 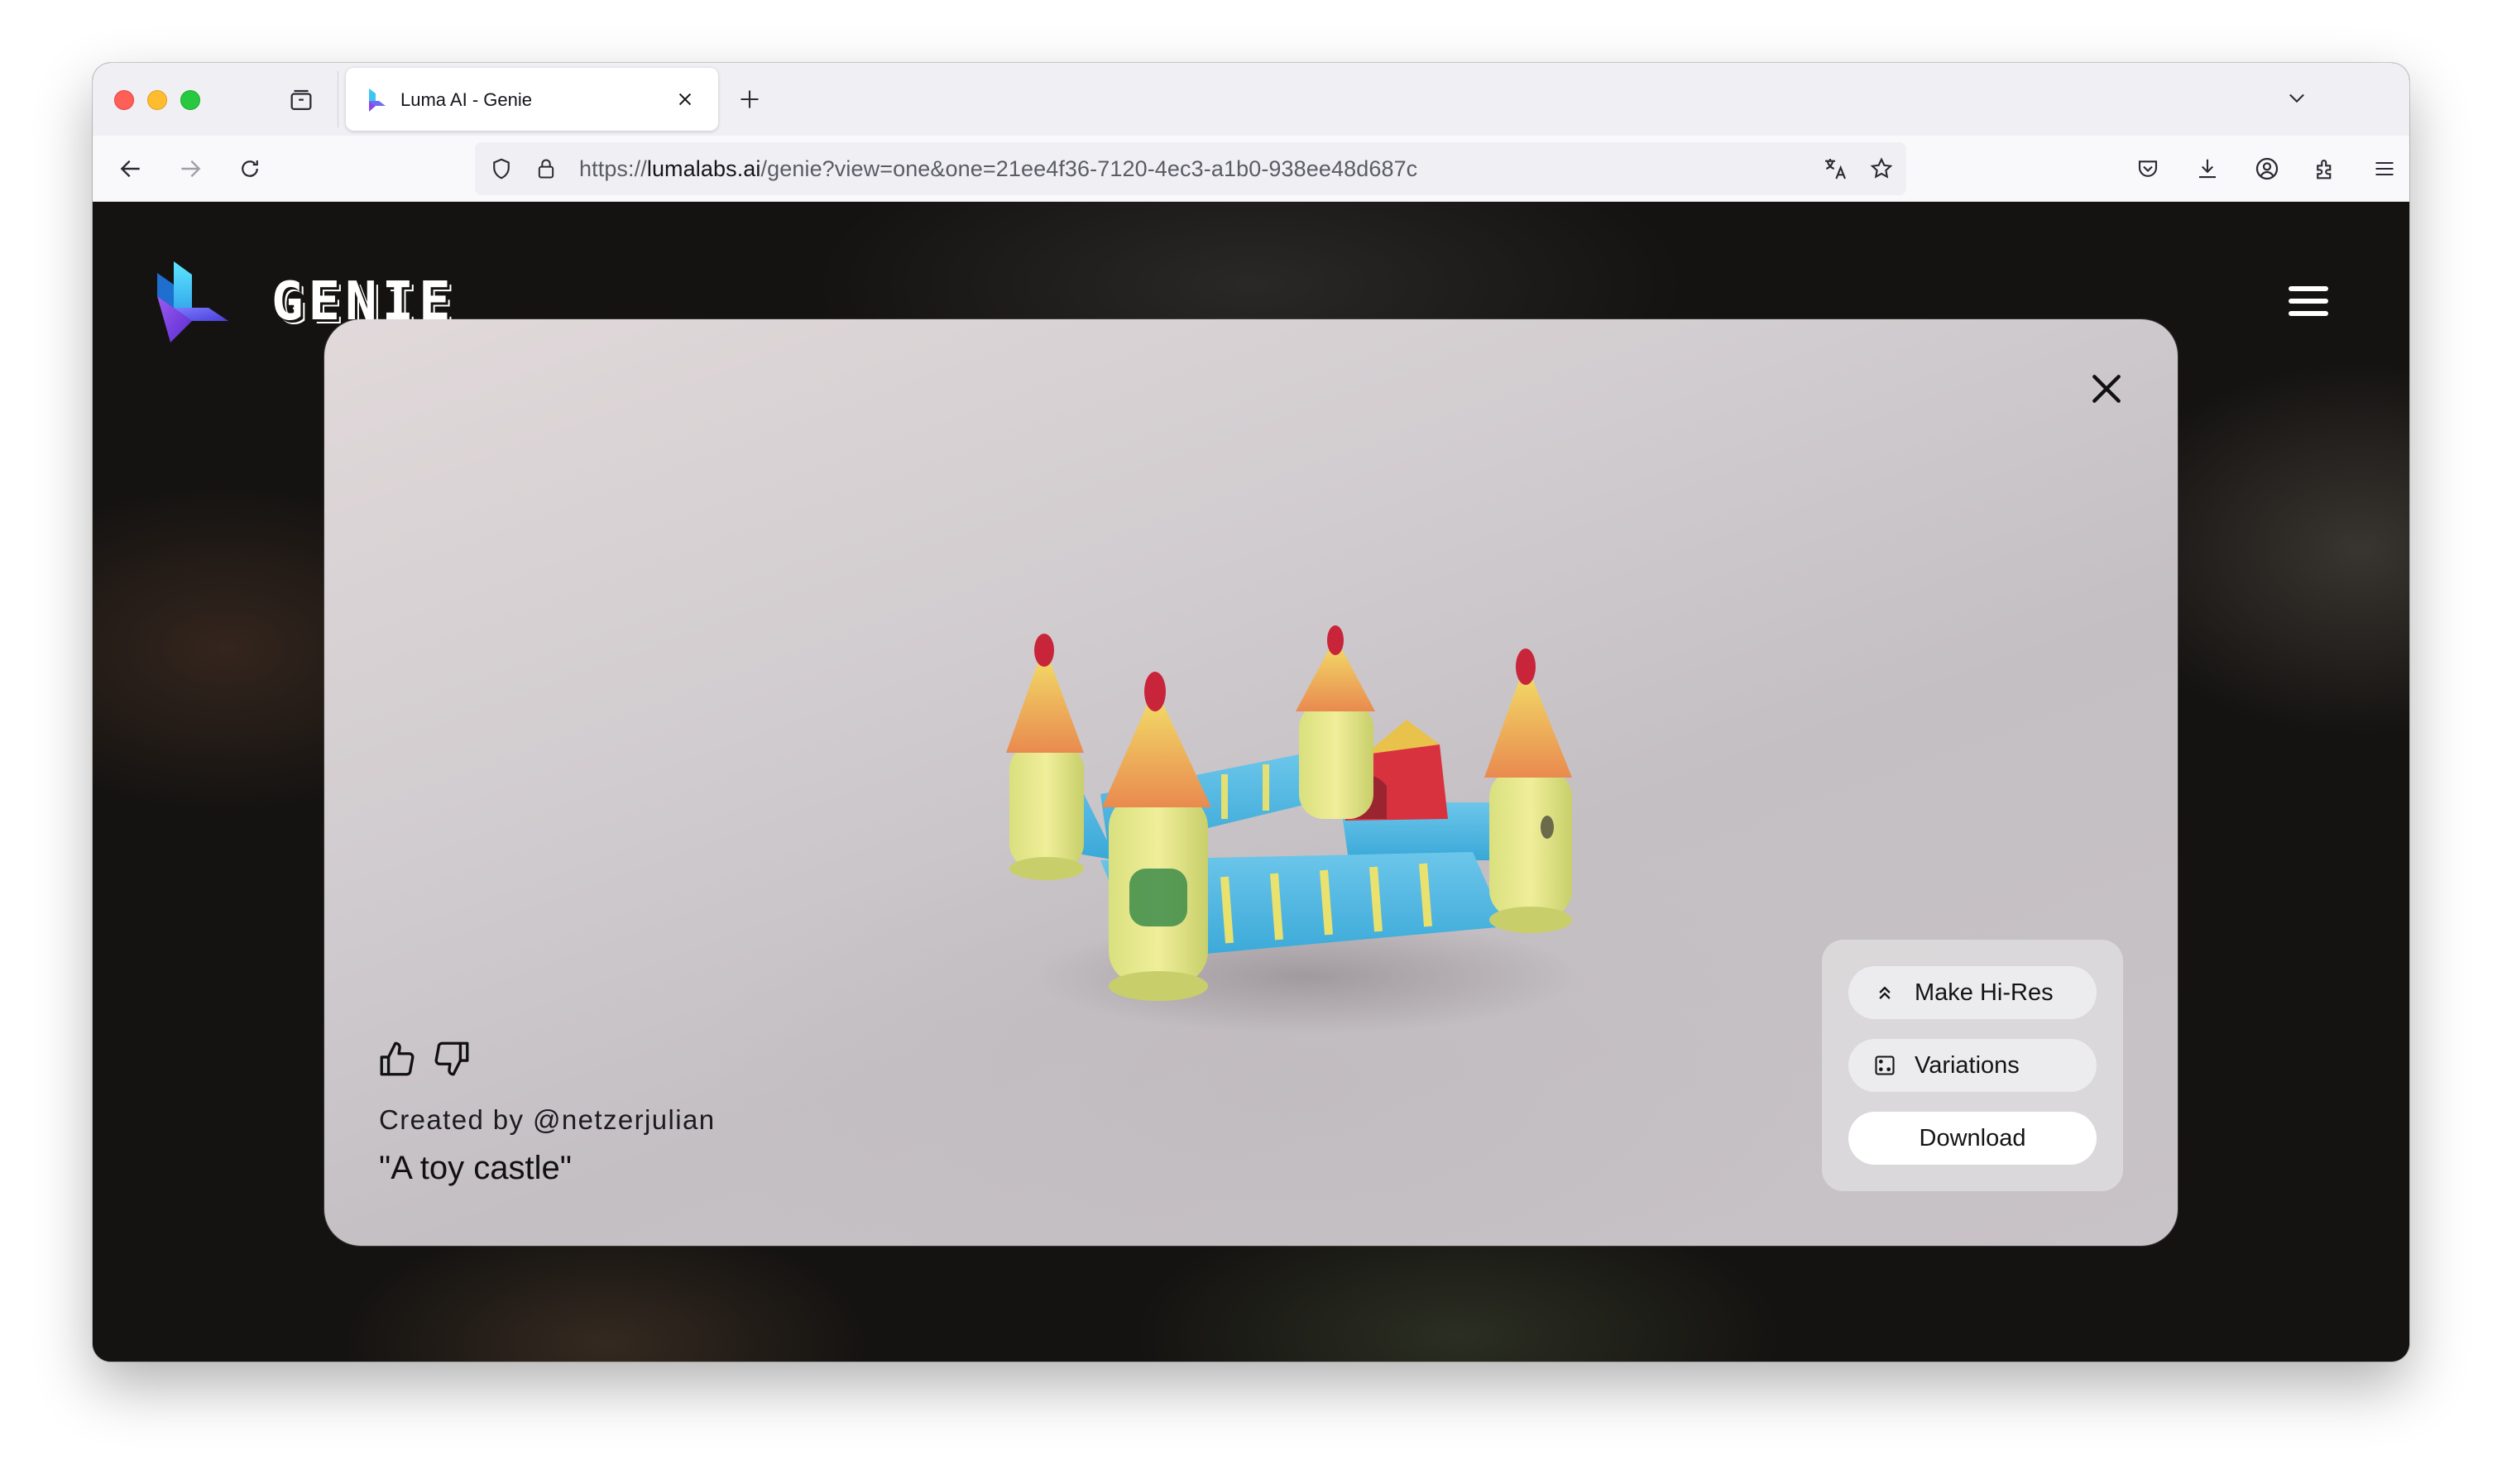 I want to click on url-host: lumalabs.ai, so click(x=703, y=168).